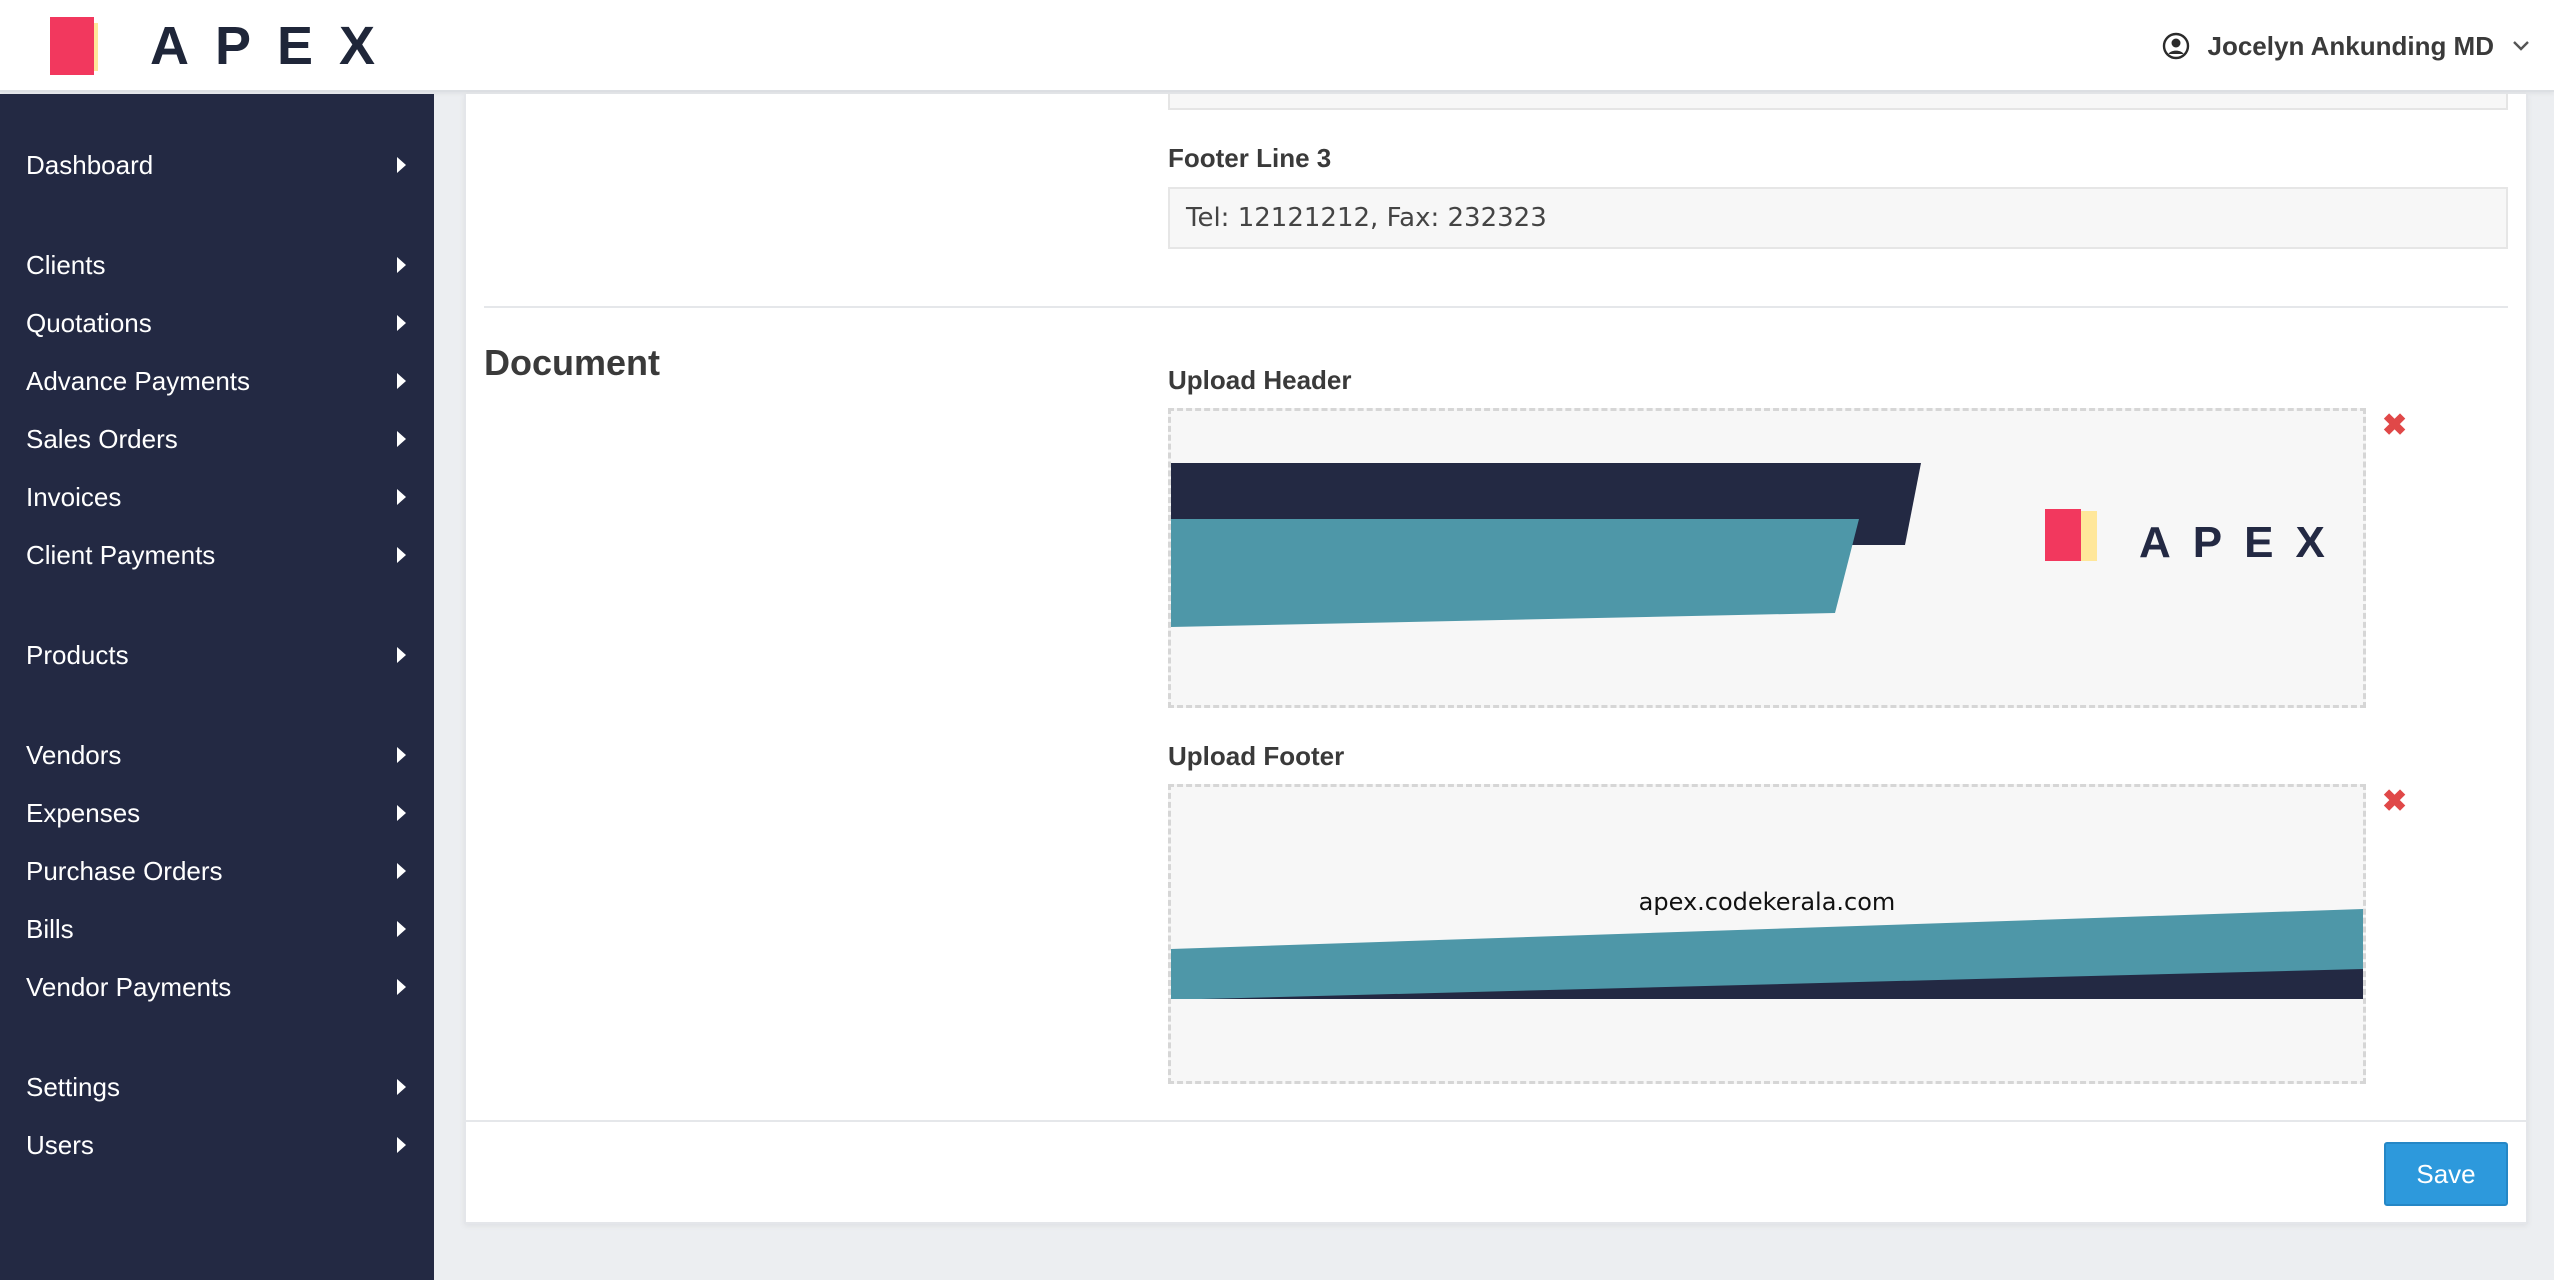 The image size is (2554, 1280). I want to click on user-menu: Jocelyn Ankunding MD, so click(2346, 46).